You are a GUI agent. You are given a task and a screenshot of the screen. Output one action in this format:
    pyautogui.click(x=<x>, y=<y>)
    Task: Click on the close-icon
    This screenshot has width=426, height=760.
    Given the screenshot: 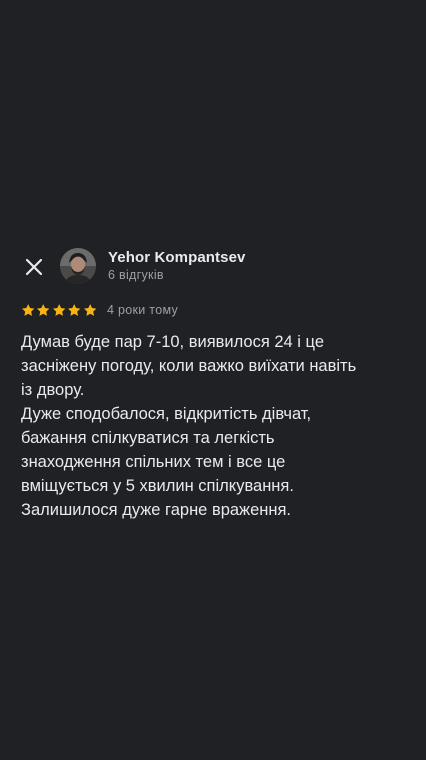 What is the action you would take?
    pyautogui.click(x=34, y=267)
    